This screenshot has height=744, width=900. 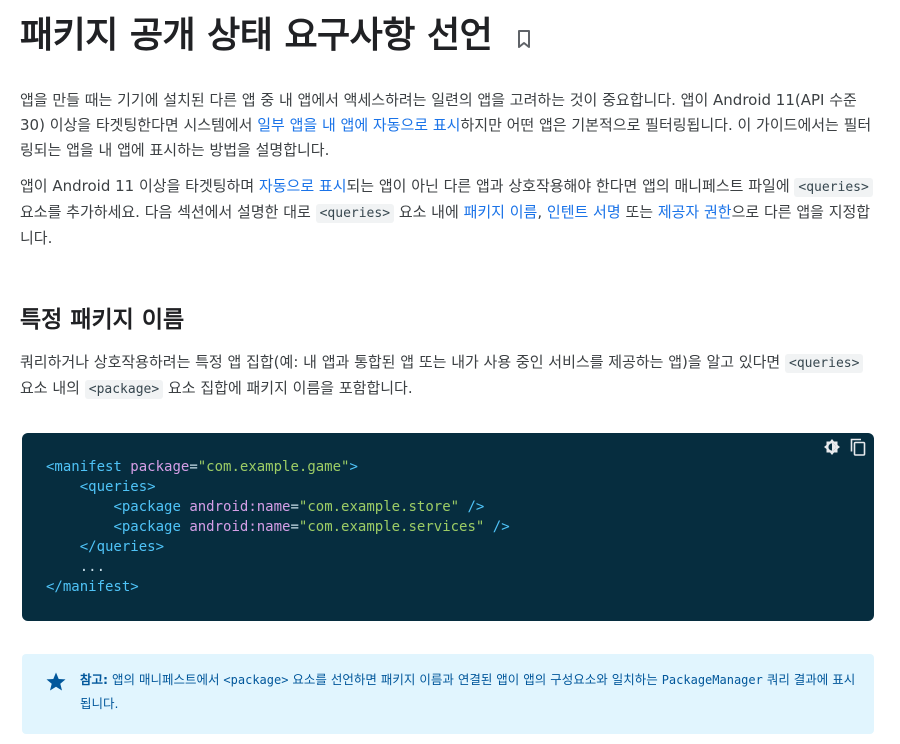 I want to click on intro2-text-1: 앱이 Android 11 이상을 타겟팅하며, so click(x=139, y=186).